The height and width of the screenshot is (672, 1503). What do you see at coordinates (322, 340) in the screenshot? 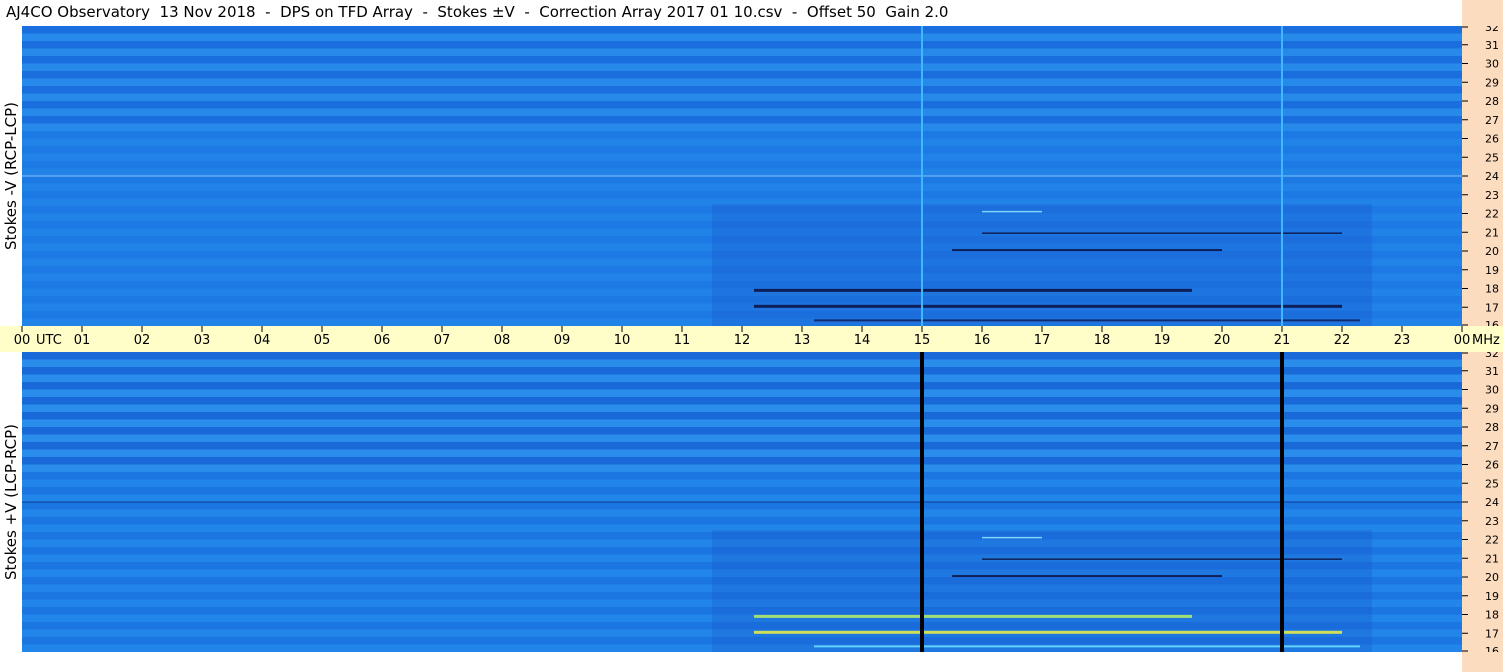
I see `time-tick-label: 05` at bounding box center [322, 340].